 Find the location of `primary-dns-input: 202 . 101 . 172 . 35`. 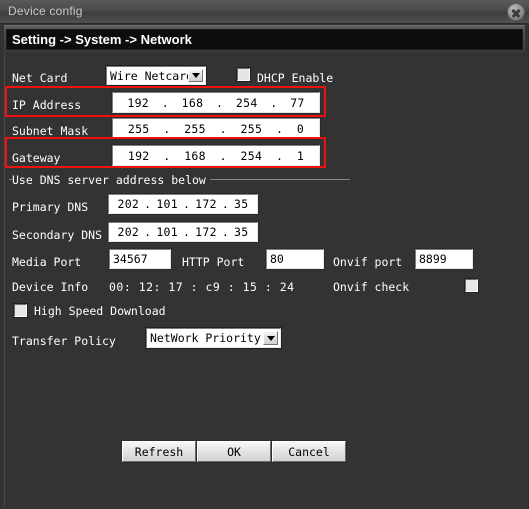

primary-dns-input: 202 . 101 . 172 . 35 is located at coordinates (183, 204).